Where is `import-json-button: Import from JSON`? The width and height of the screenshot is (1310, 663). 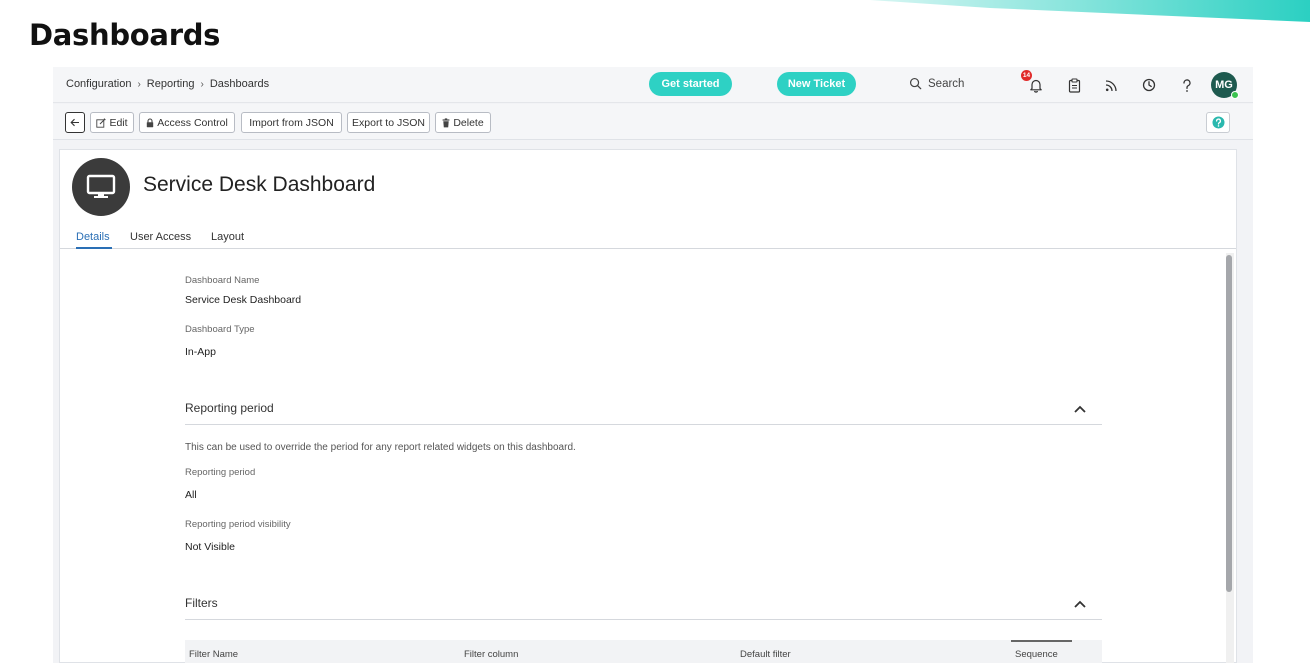
import-json-button: Import from JSON is located at coordinates (291, 122).